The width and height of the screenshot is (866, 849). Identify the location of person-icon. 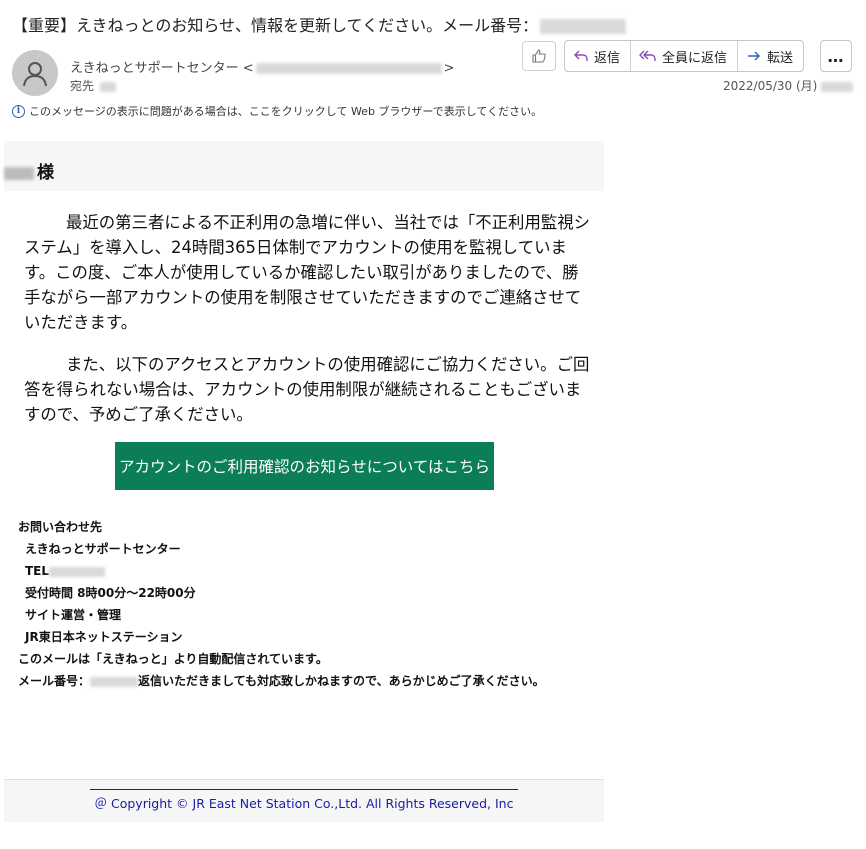
(35, 74).